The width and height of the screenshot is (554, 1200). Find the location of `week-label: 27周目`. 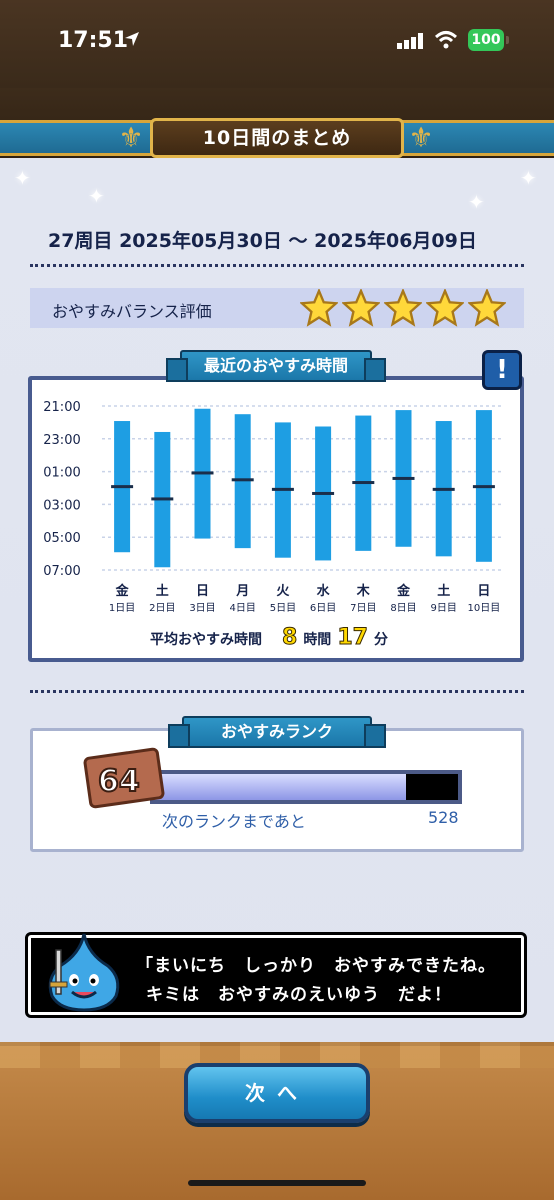

week-label: 27周目 is located at coordinates (80, 241).